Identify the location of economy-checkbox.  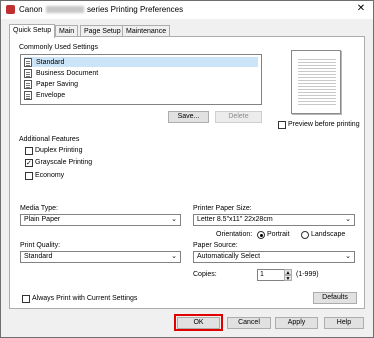
(29, 176).